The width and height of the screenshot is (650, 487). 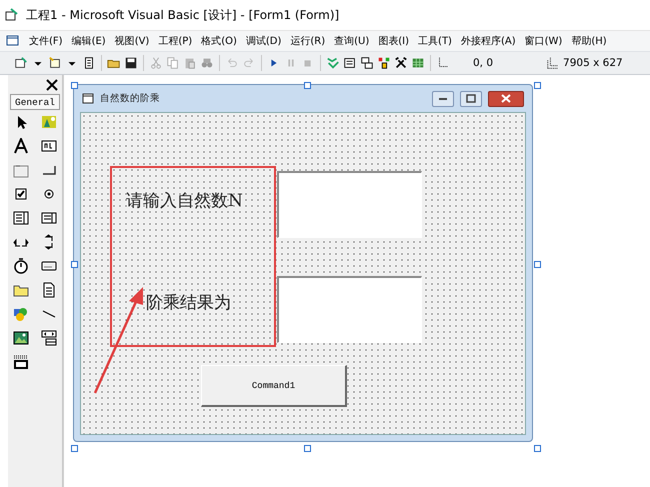 What do you see at coordinates (593, 63) in the screenshot?
I see `size-readout: 7905 x 627` at bounding box center [593, 63].